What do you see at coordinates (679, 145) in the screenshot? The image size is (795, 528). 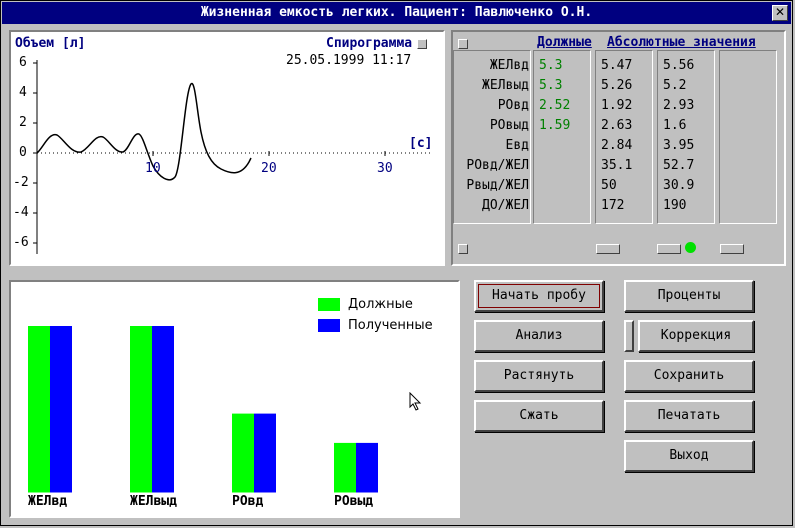 I see `abs-value-2: 3.95` at bounding box center [679, 145].